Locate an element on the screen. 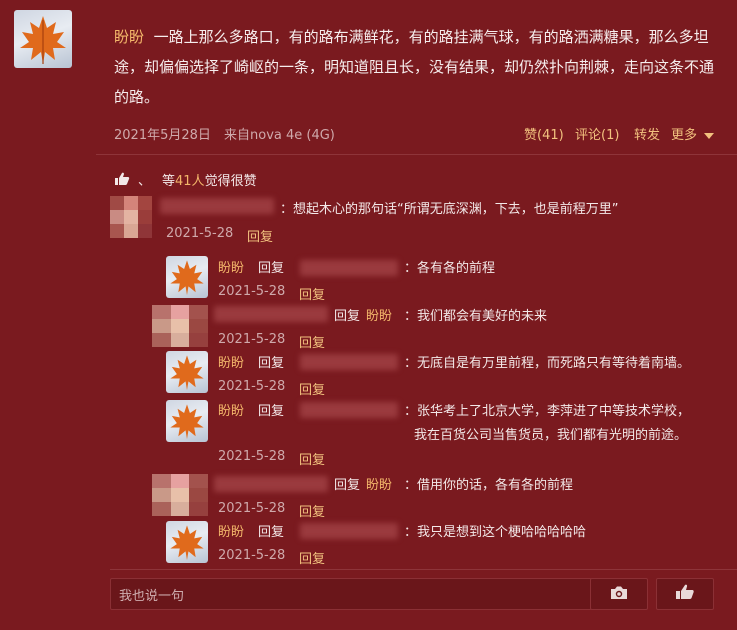  top-comment-text: ：想起木心的那句话“所谓无底深渊，下去，也是前程万里” is located at coordinates (449, 209).